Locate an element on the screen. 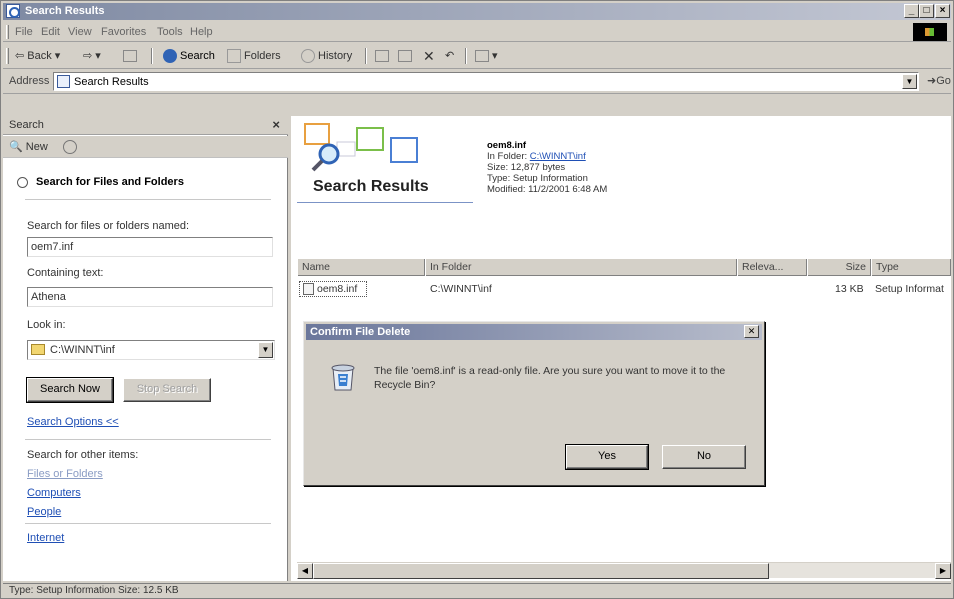 Image resolution: width=954 pixels, height=599 pixels. new-search-button: 🔍 New is located at coordinates (28, 146).